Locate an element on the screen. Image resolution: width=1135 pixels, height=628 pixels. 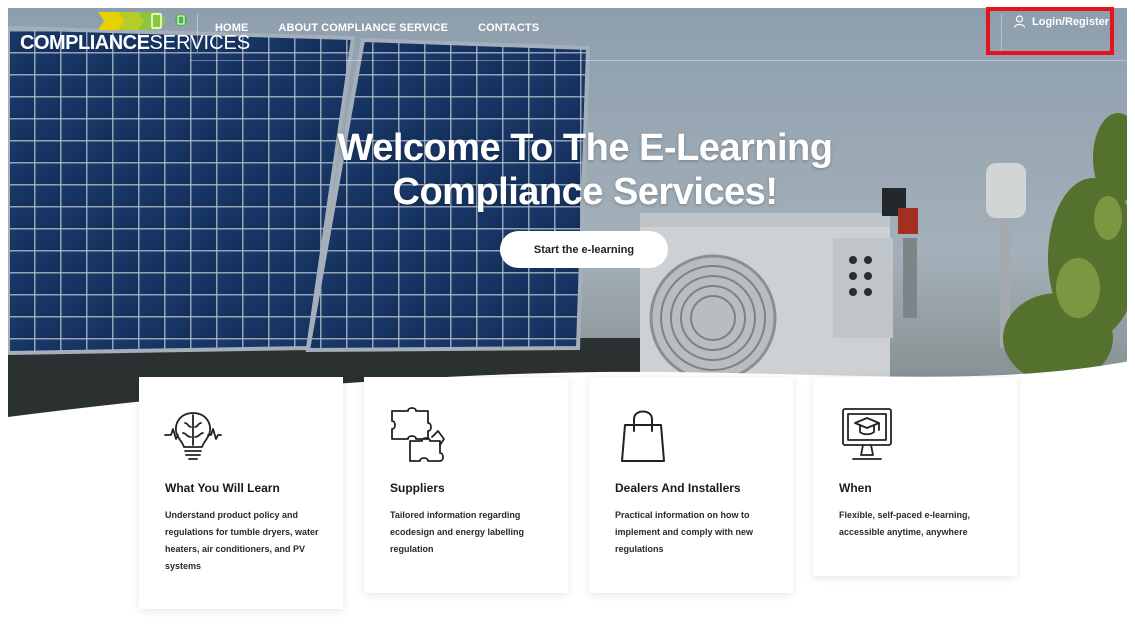
card-title: When is located at coordinates (855, 488).